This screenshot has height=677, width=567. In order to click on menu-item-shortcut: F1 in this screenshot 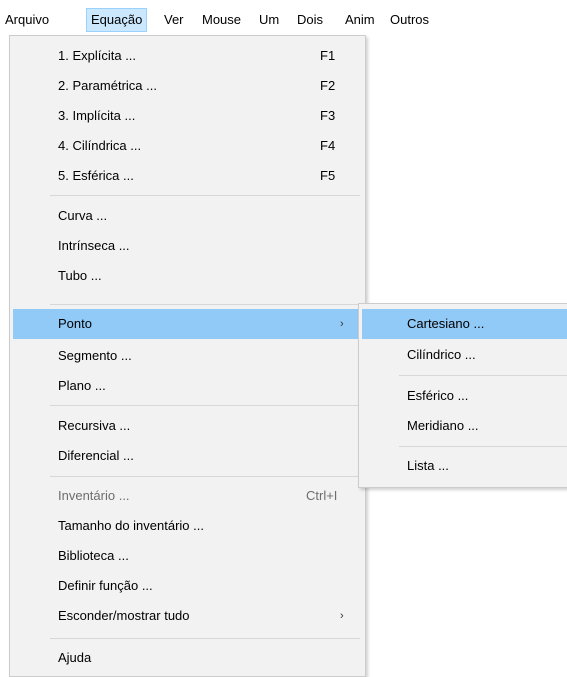, I will do `click(328, 55)`.